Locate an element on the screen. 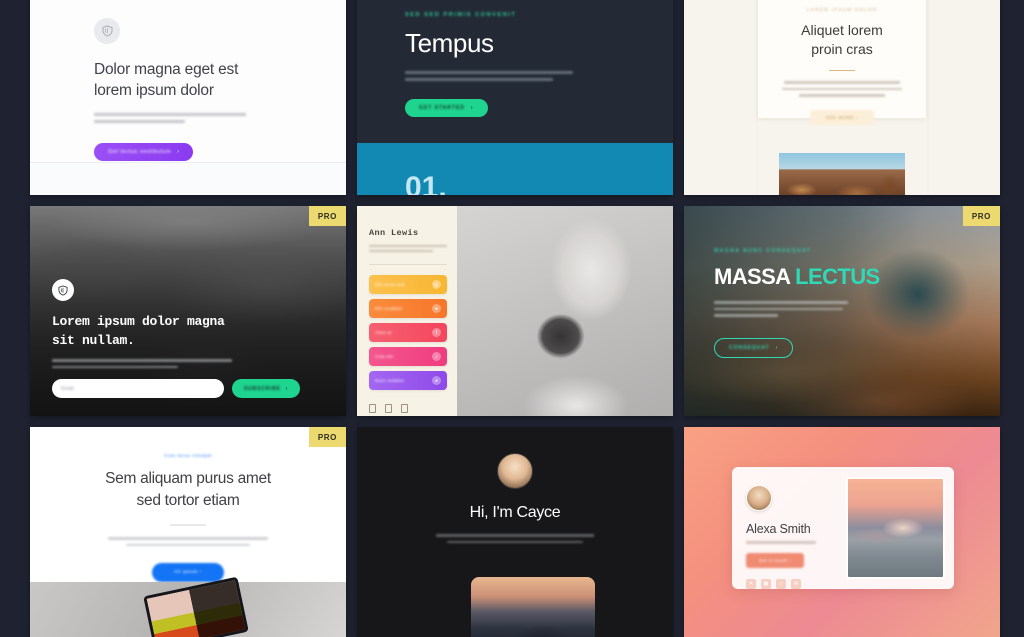  link-label: Elit curae sed is located at coordinates (390, 284).